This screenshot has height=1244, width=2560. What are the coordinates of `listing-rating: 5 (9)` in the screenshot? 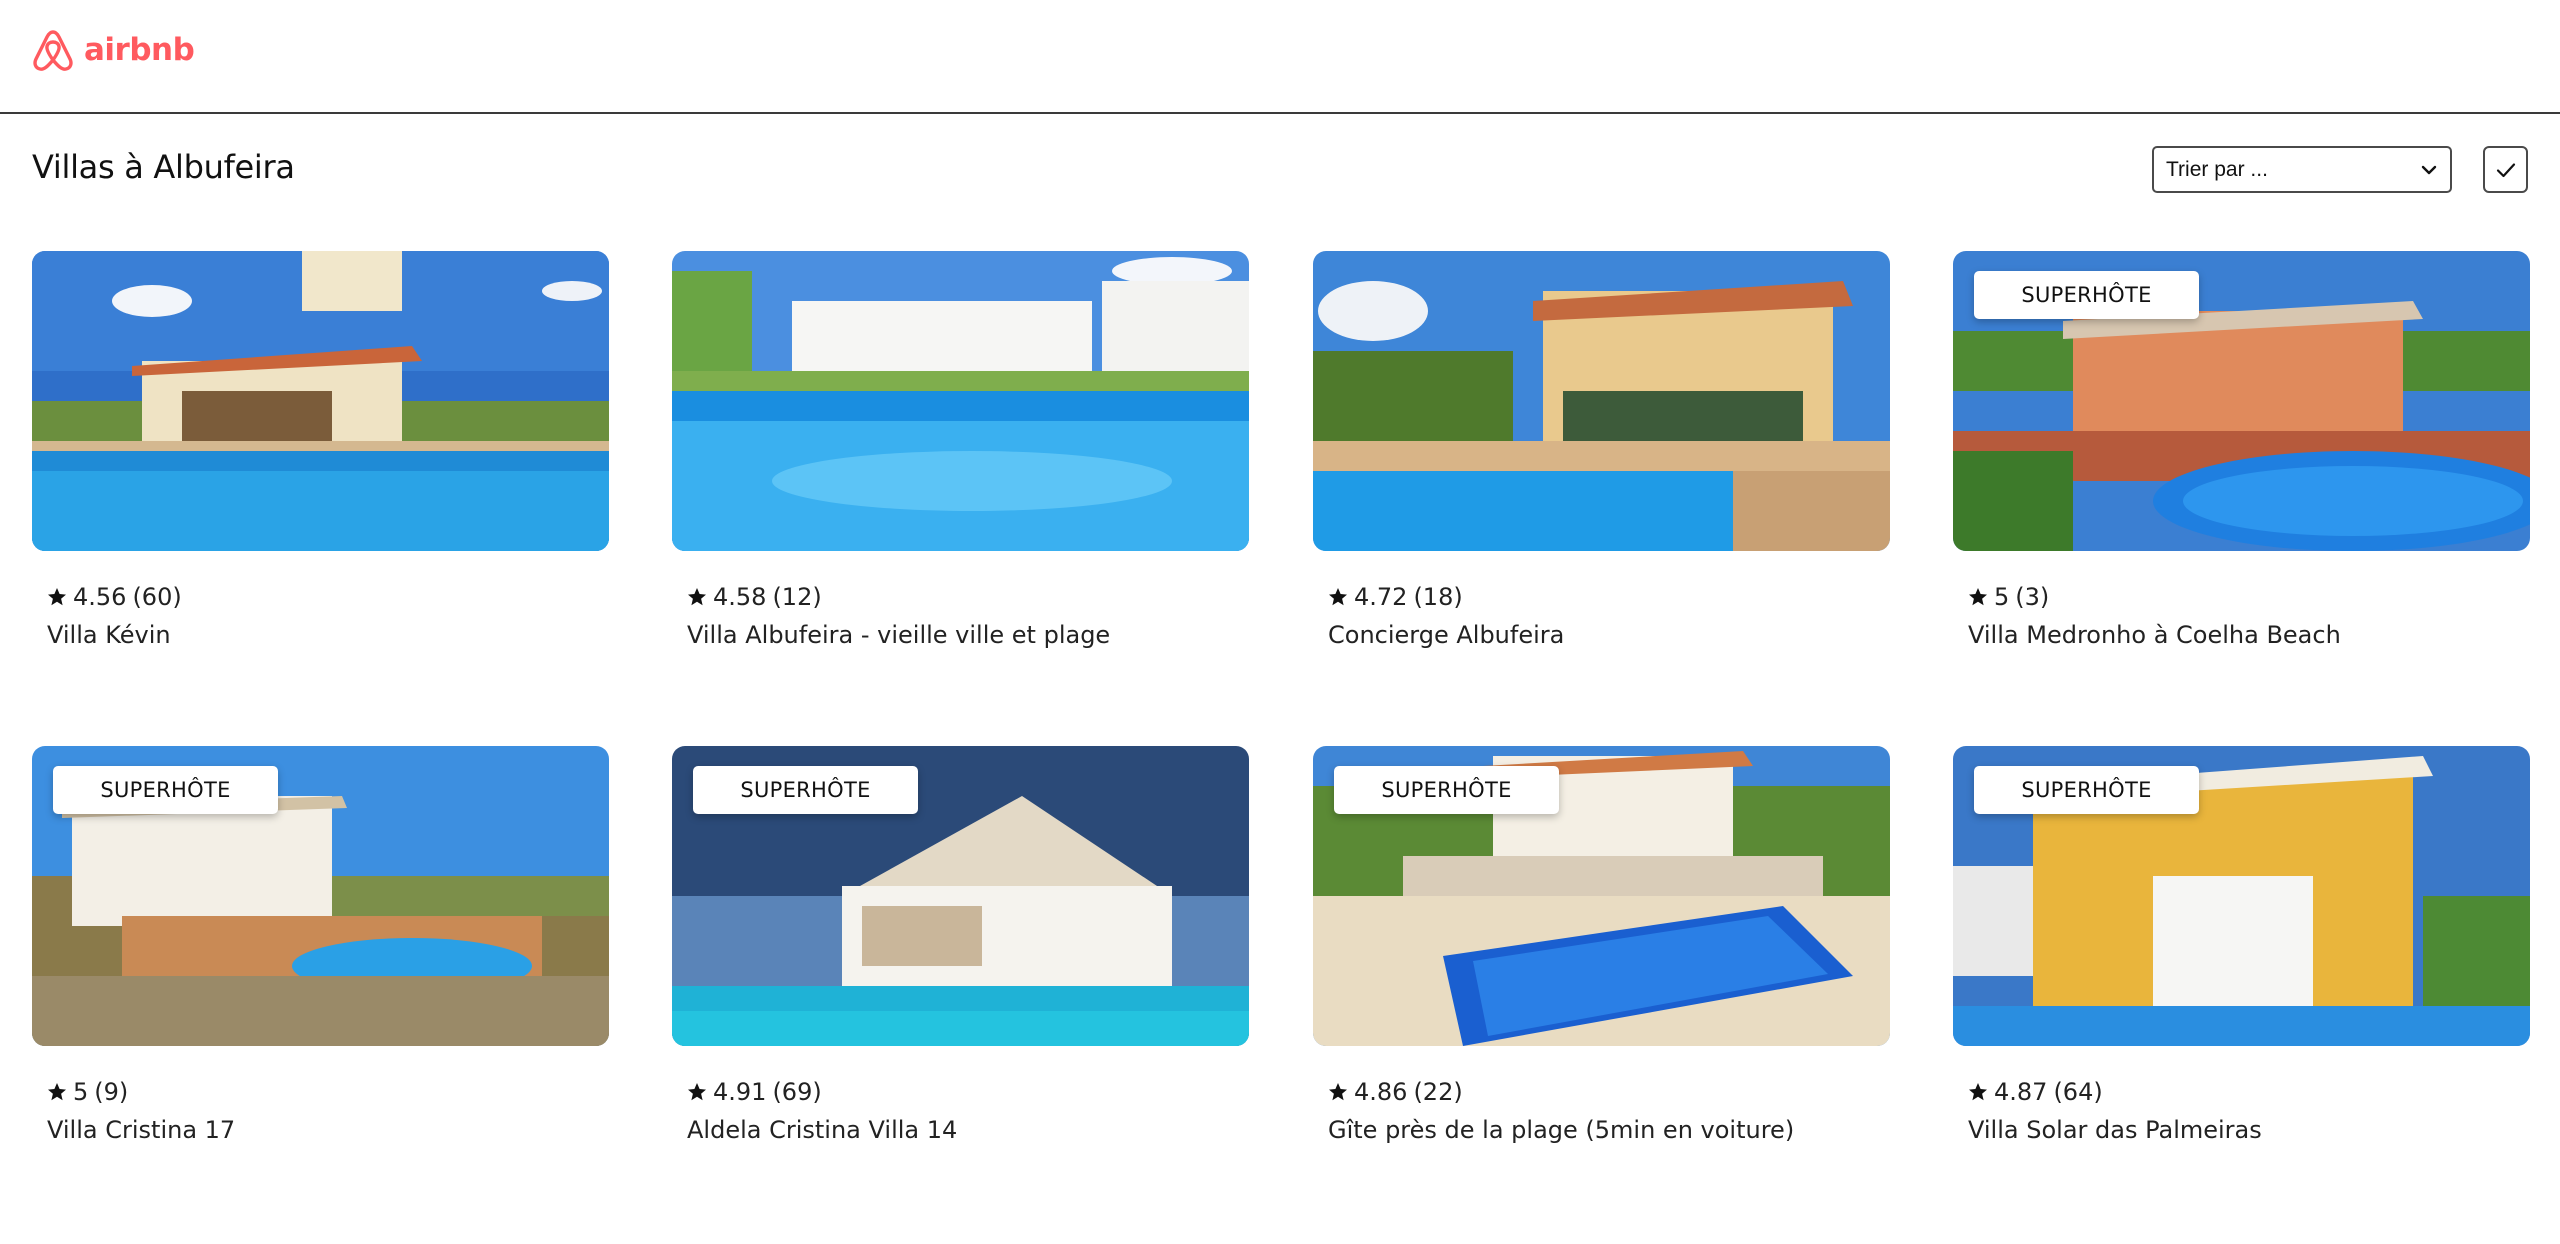 It's located at (87, 1092).